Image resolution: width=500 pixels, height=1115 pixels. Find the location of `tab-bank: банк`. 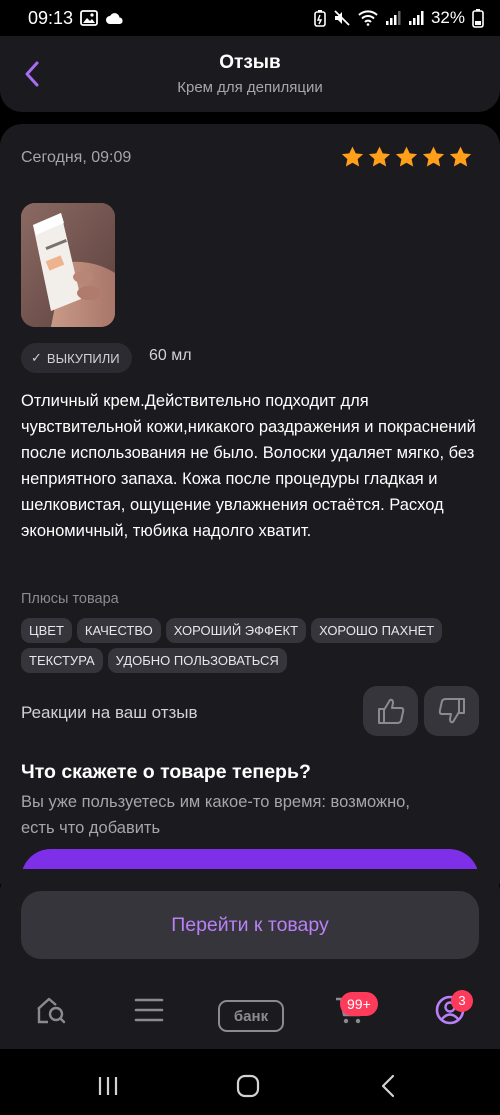

tab-bank: банк is located at coordinates (251, 1016).